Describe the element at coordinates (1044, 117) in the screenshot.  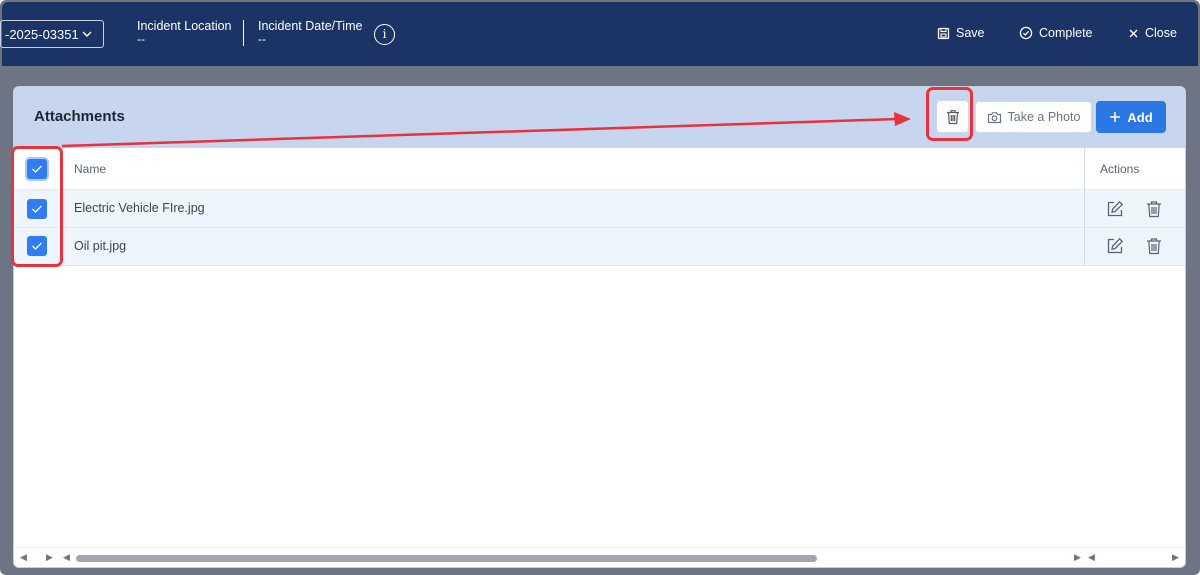
I see `take-photo-label: Take a Photo` at that location.